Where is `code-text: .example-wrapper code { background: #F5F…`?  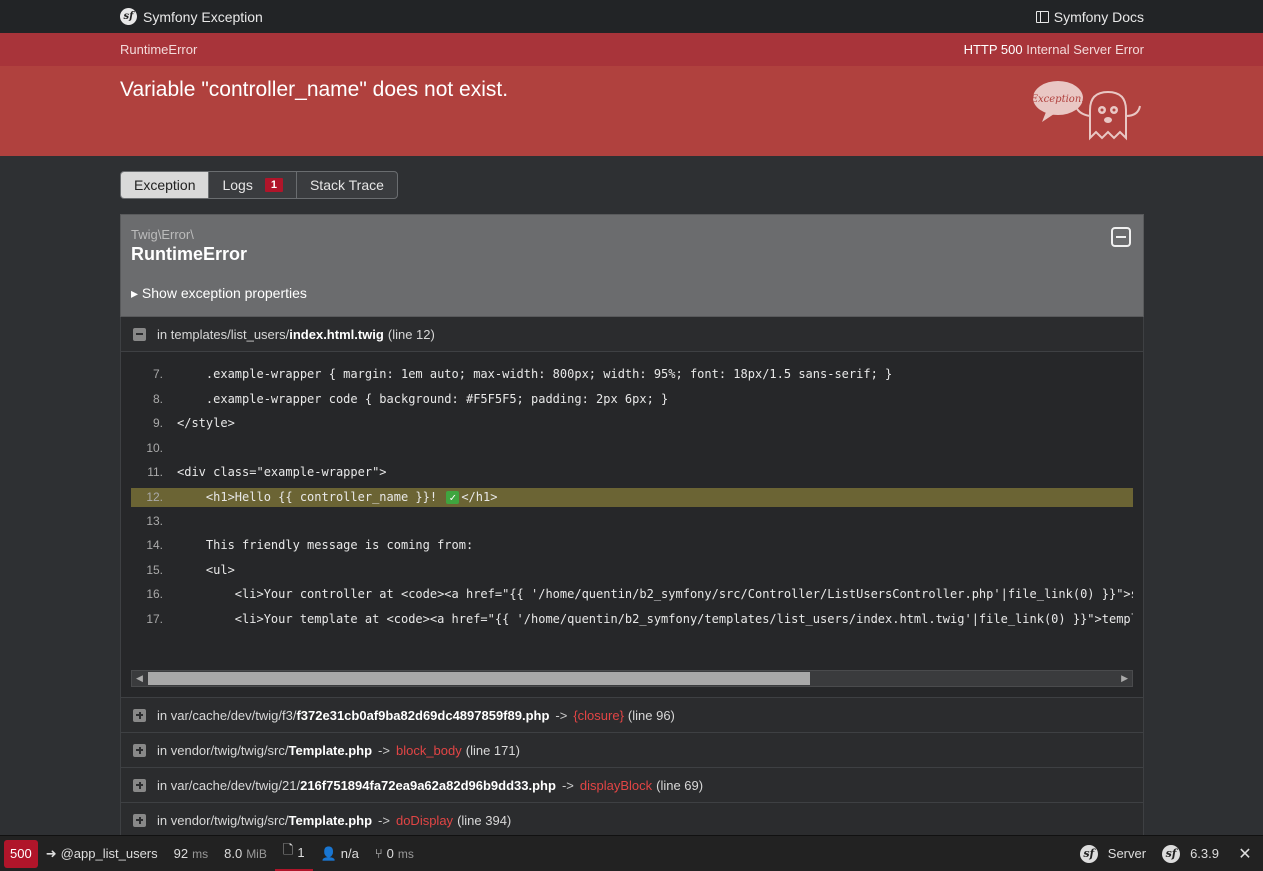
code-text: .example-wrapper code { background: #F5F… is located at coordinates (423, 398).